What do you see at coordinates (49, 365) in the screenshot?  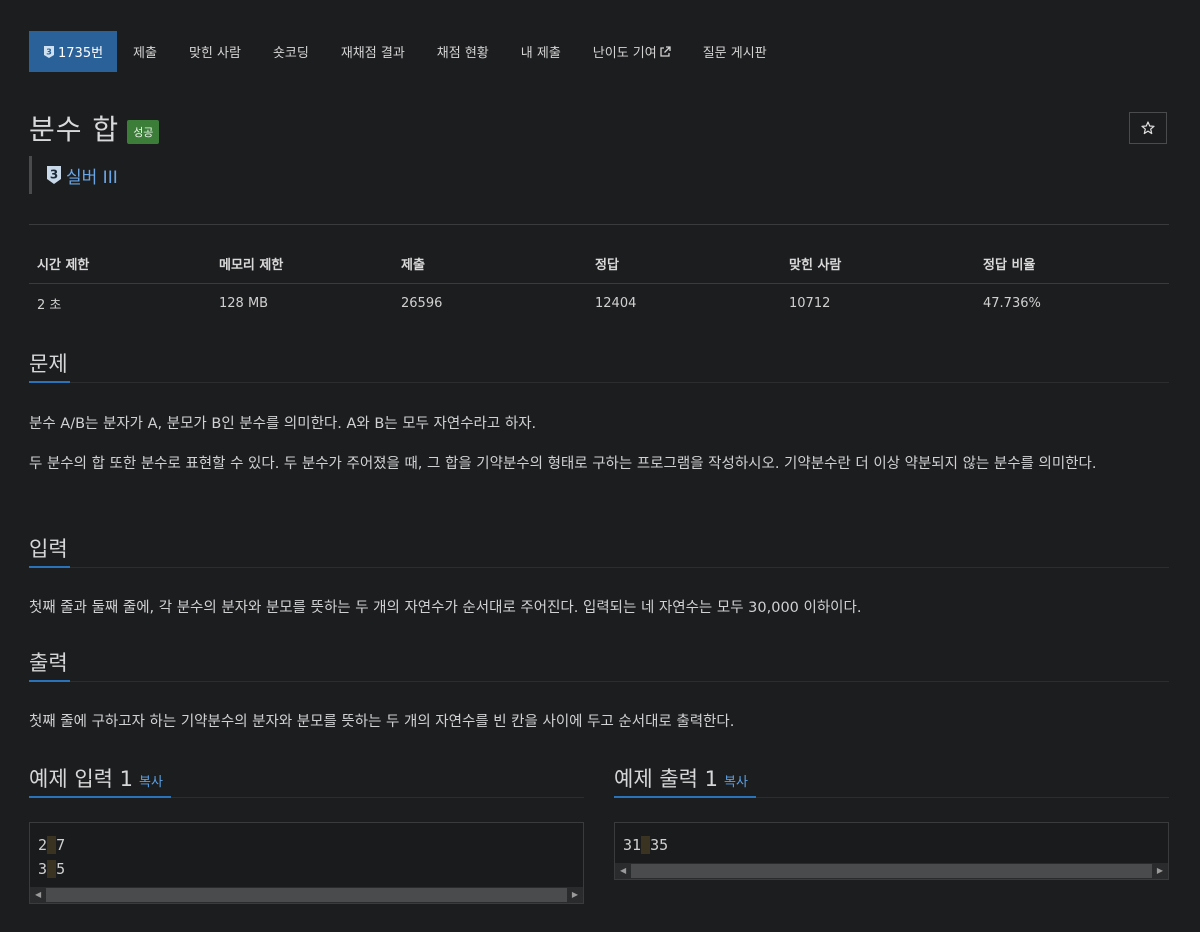 I see `section-title: 문제` at bounding box center [49, 365].